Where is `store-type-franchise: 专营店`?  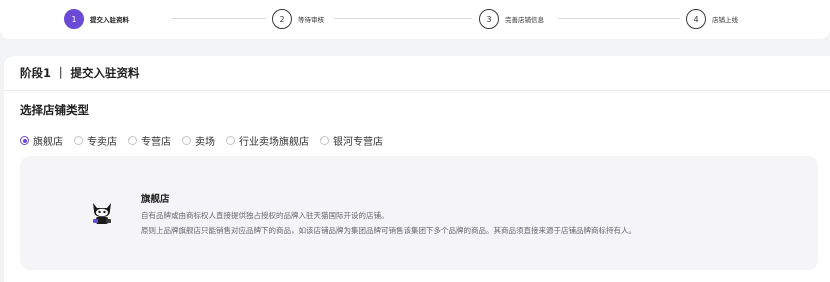 store-type-franchise: 专营店 is located at coordinates (149, 140).